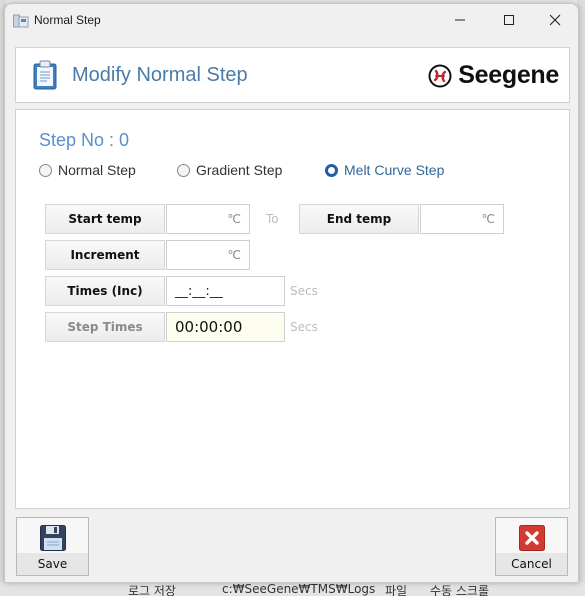 The width and height of the screenshot is (585, 596). Describe the element at coordinates (105, 327) in the screenshot. I see `step-times-label: Step Times` at that location.